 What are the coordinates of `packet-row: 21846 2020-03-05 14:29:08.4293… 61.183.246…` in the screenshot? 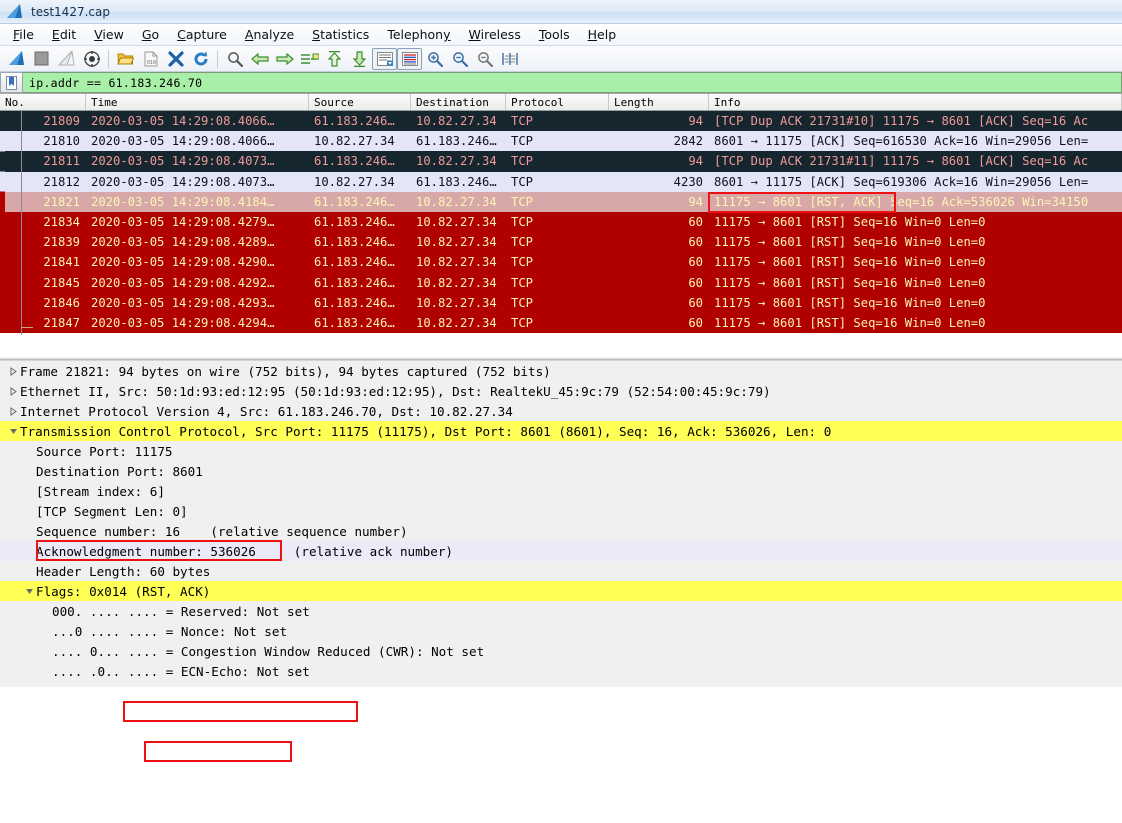 It's located at (561, 302).